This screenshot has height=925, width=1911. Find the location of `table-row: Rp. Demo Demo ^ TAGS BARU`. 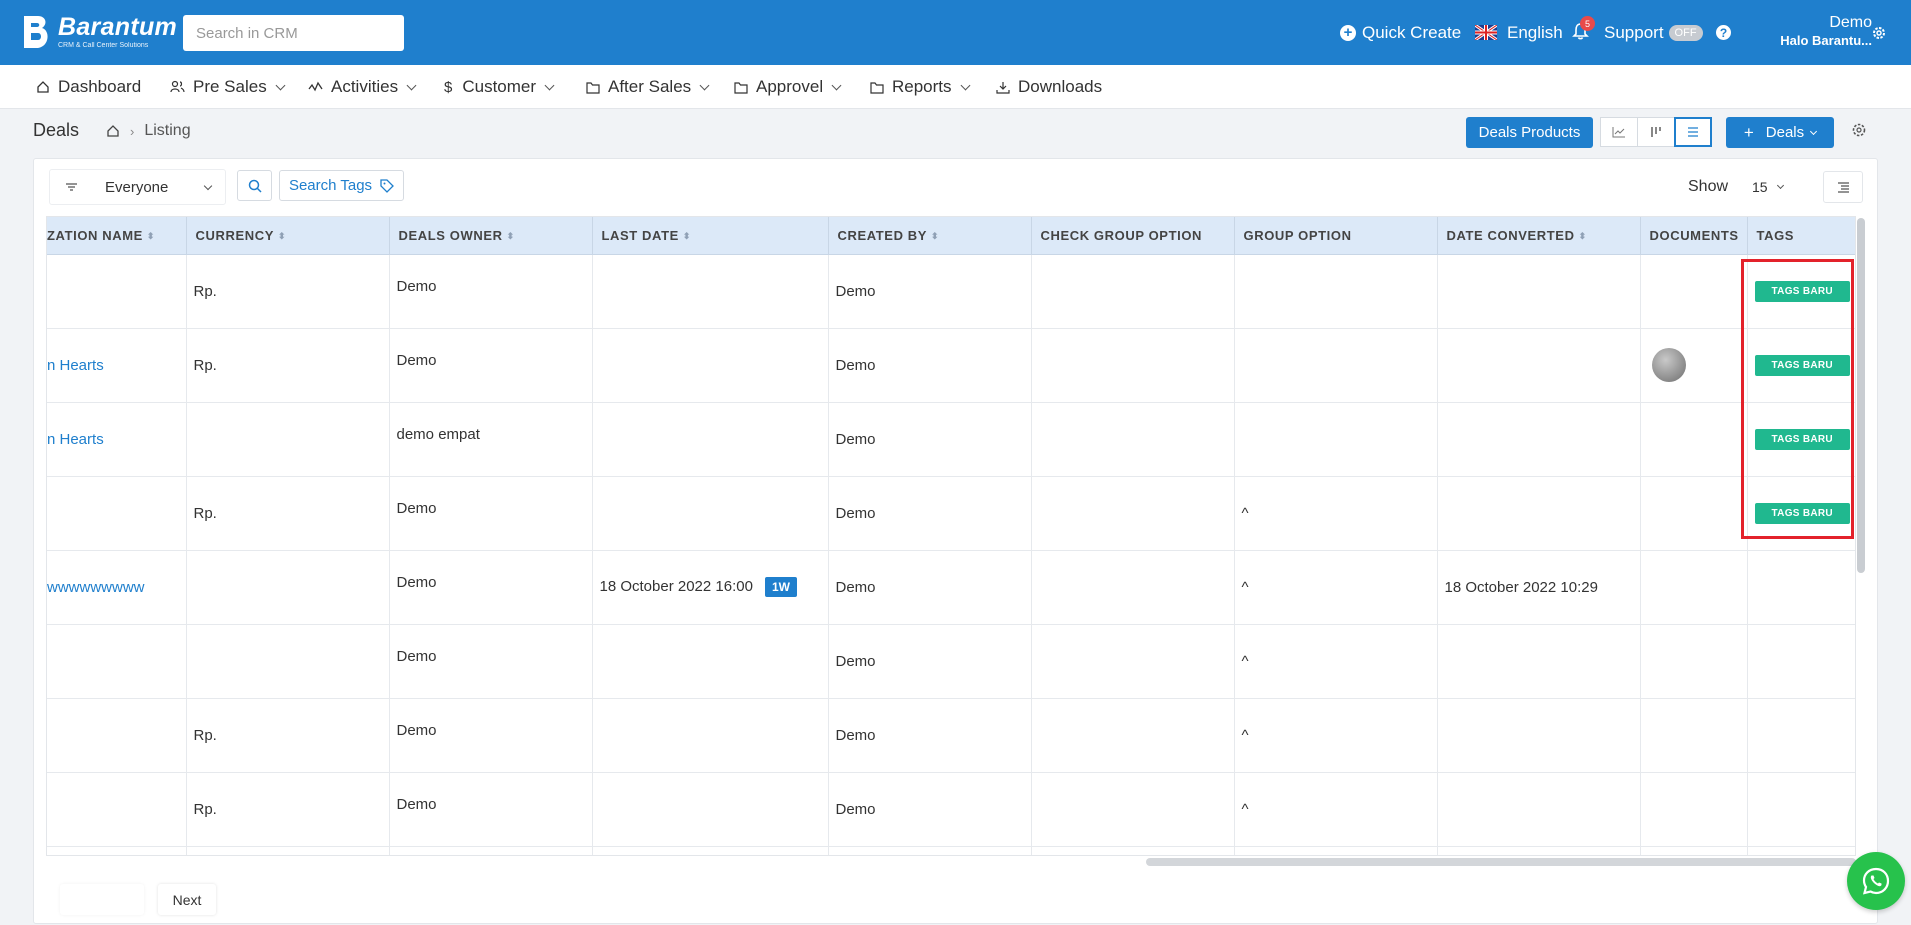

table-row: Rp. Demo Demo ^ TAGS BARU is located at coordinates (951, 513).